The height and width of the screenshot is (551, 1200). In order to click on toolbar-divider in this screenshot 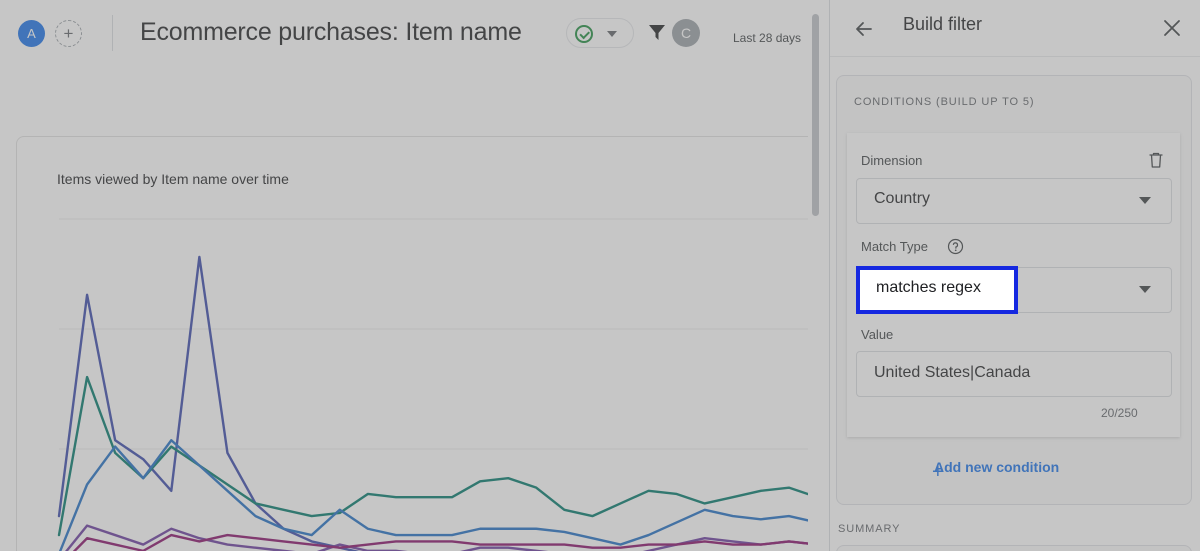, I will do `click(112, 33)`.